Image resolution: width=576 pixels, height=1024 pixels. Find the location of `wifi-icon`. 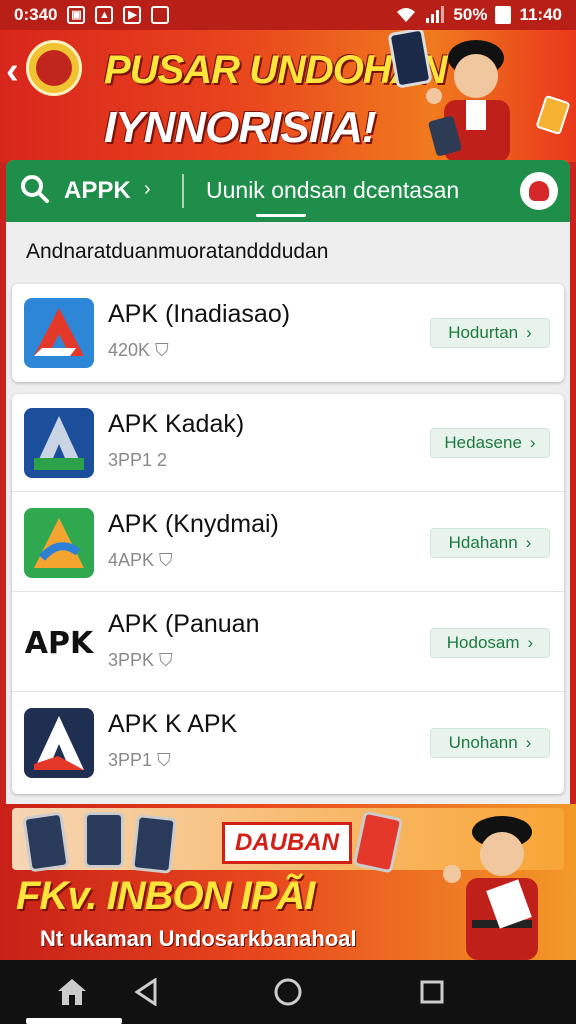

wifi-icon is located at coordinates (406, 15).